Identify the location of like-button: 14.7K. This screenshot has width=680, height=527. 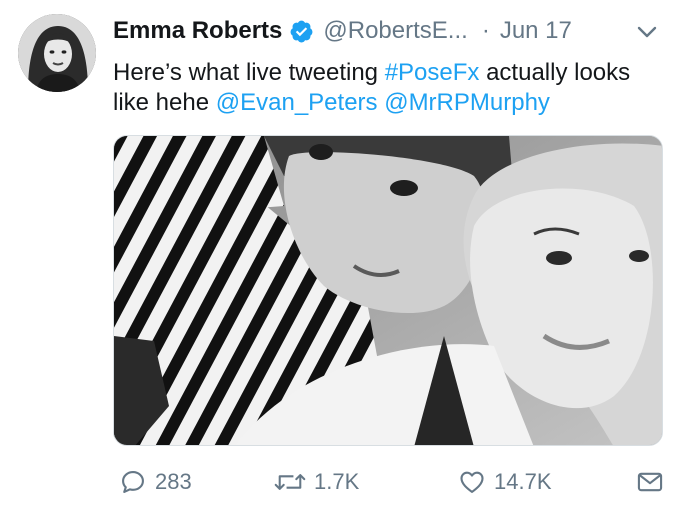
(505, 482).